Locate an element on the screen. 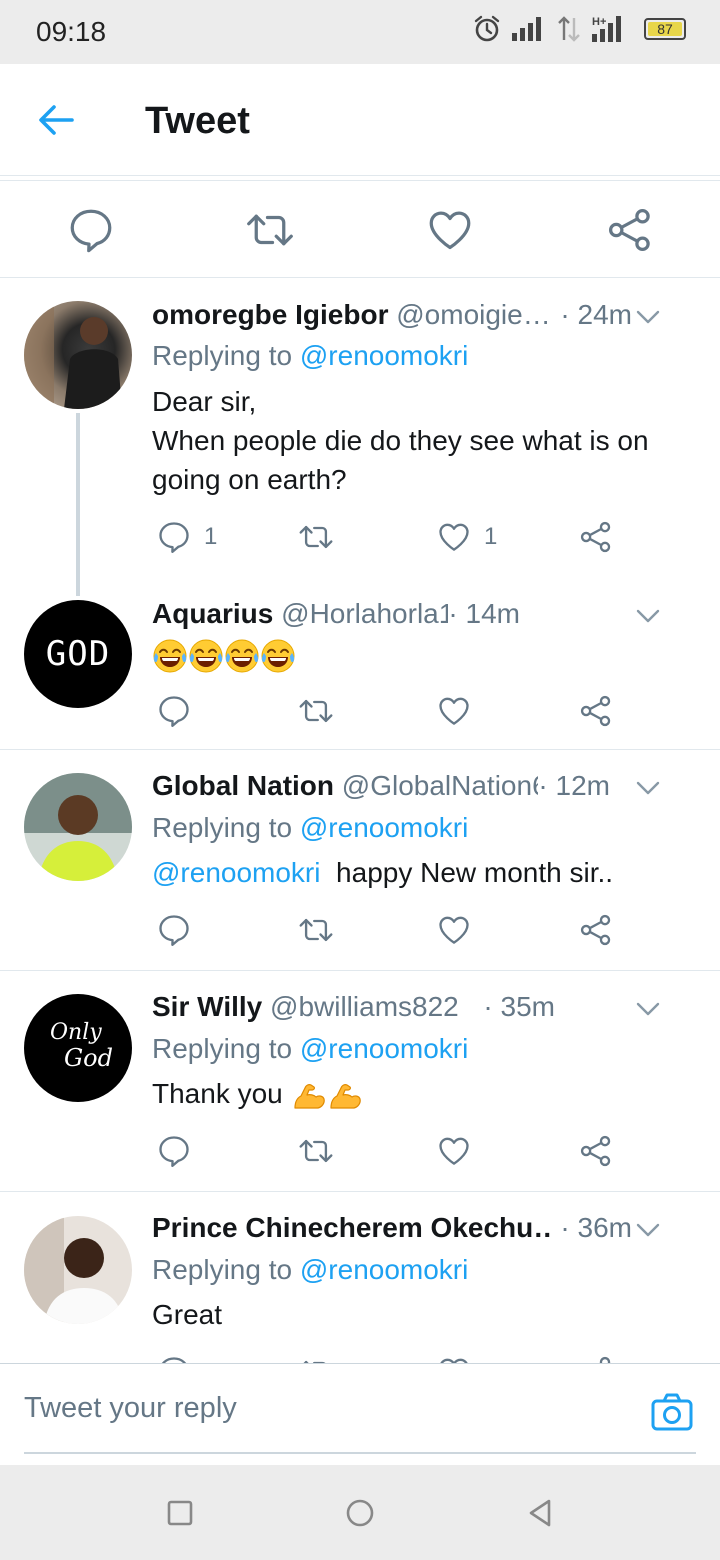 The height and width of the screenshot is (1560, 720). reply-button: 1 is located at coordinates (186, 537).